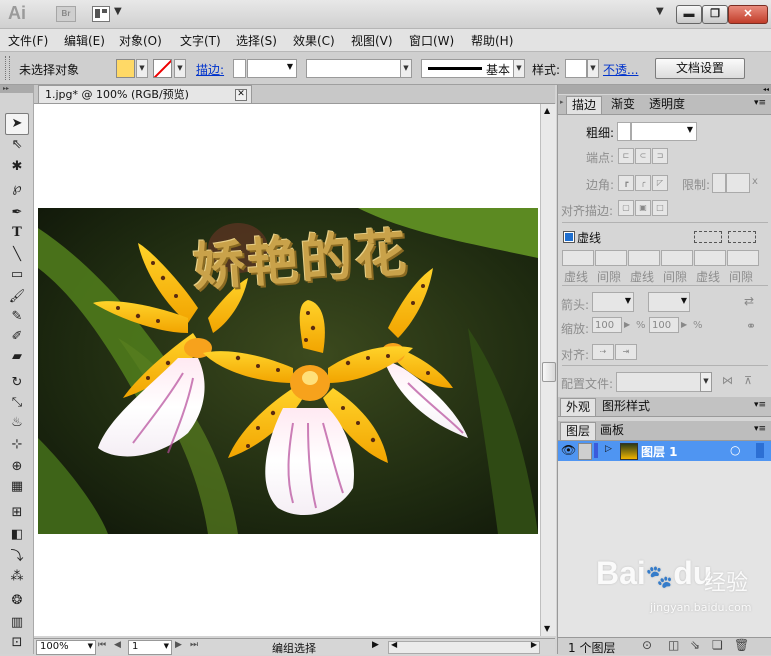  What do you see at coordinates (101, 14) in the screenshot?
I see `workspace-layout-icon` at bounding box center [101, 14].